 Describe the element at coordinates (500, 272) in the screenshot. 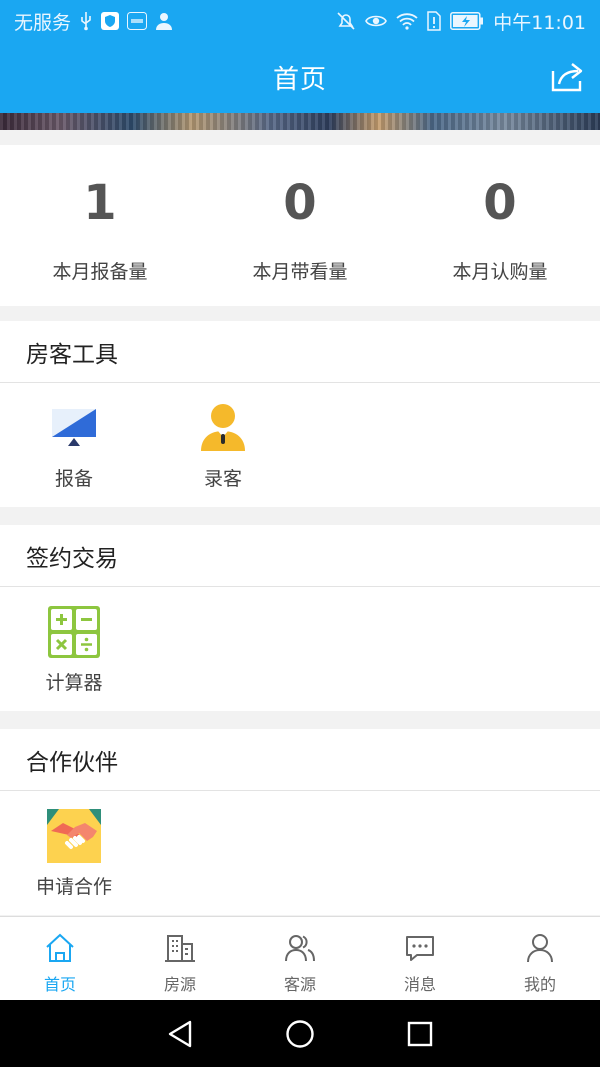

I see `stat-label: 本月认购量` at that location.